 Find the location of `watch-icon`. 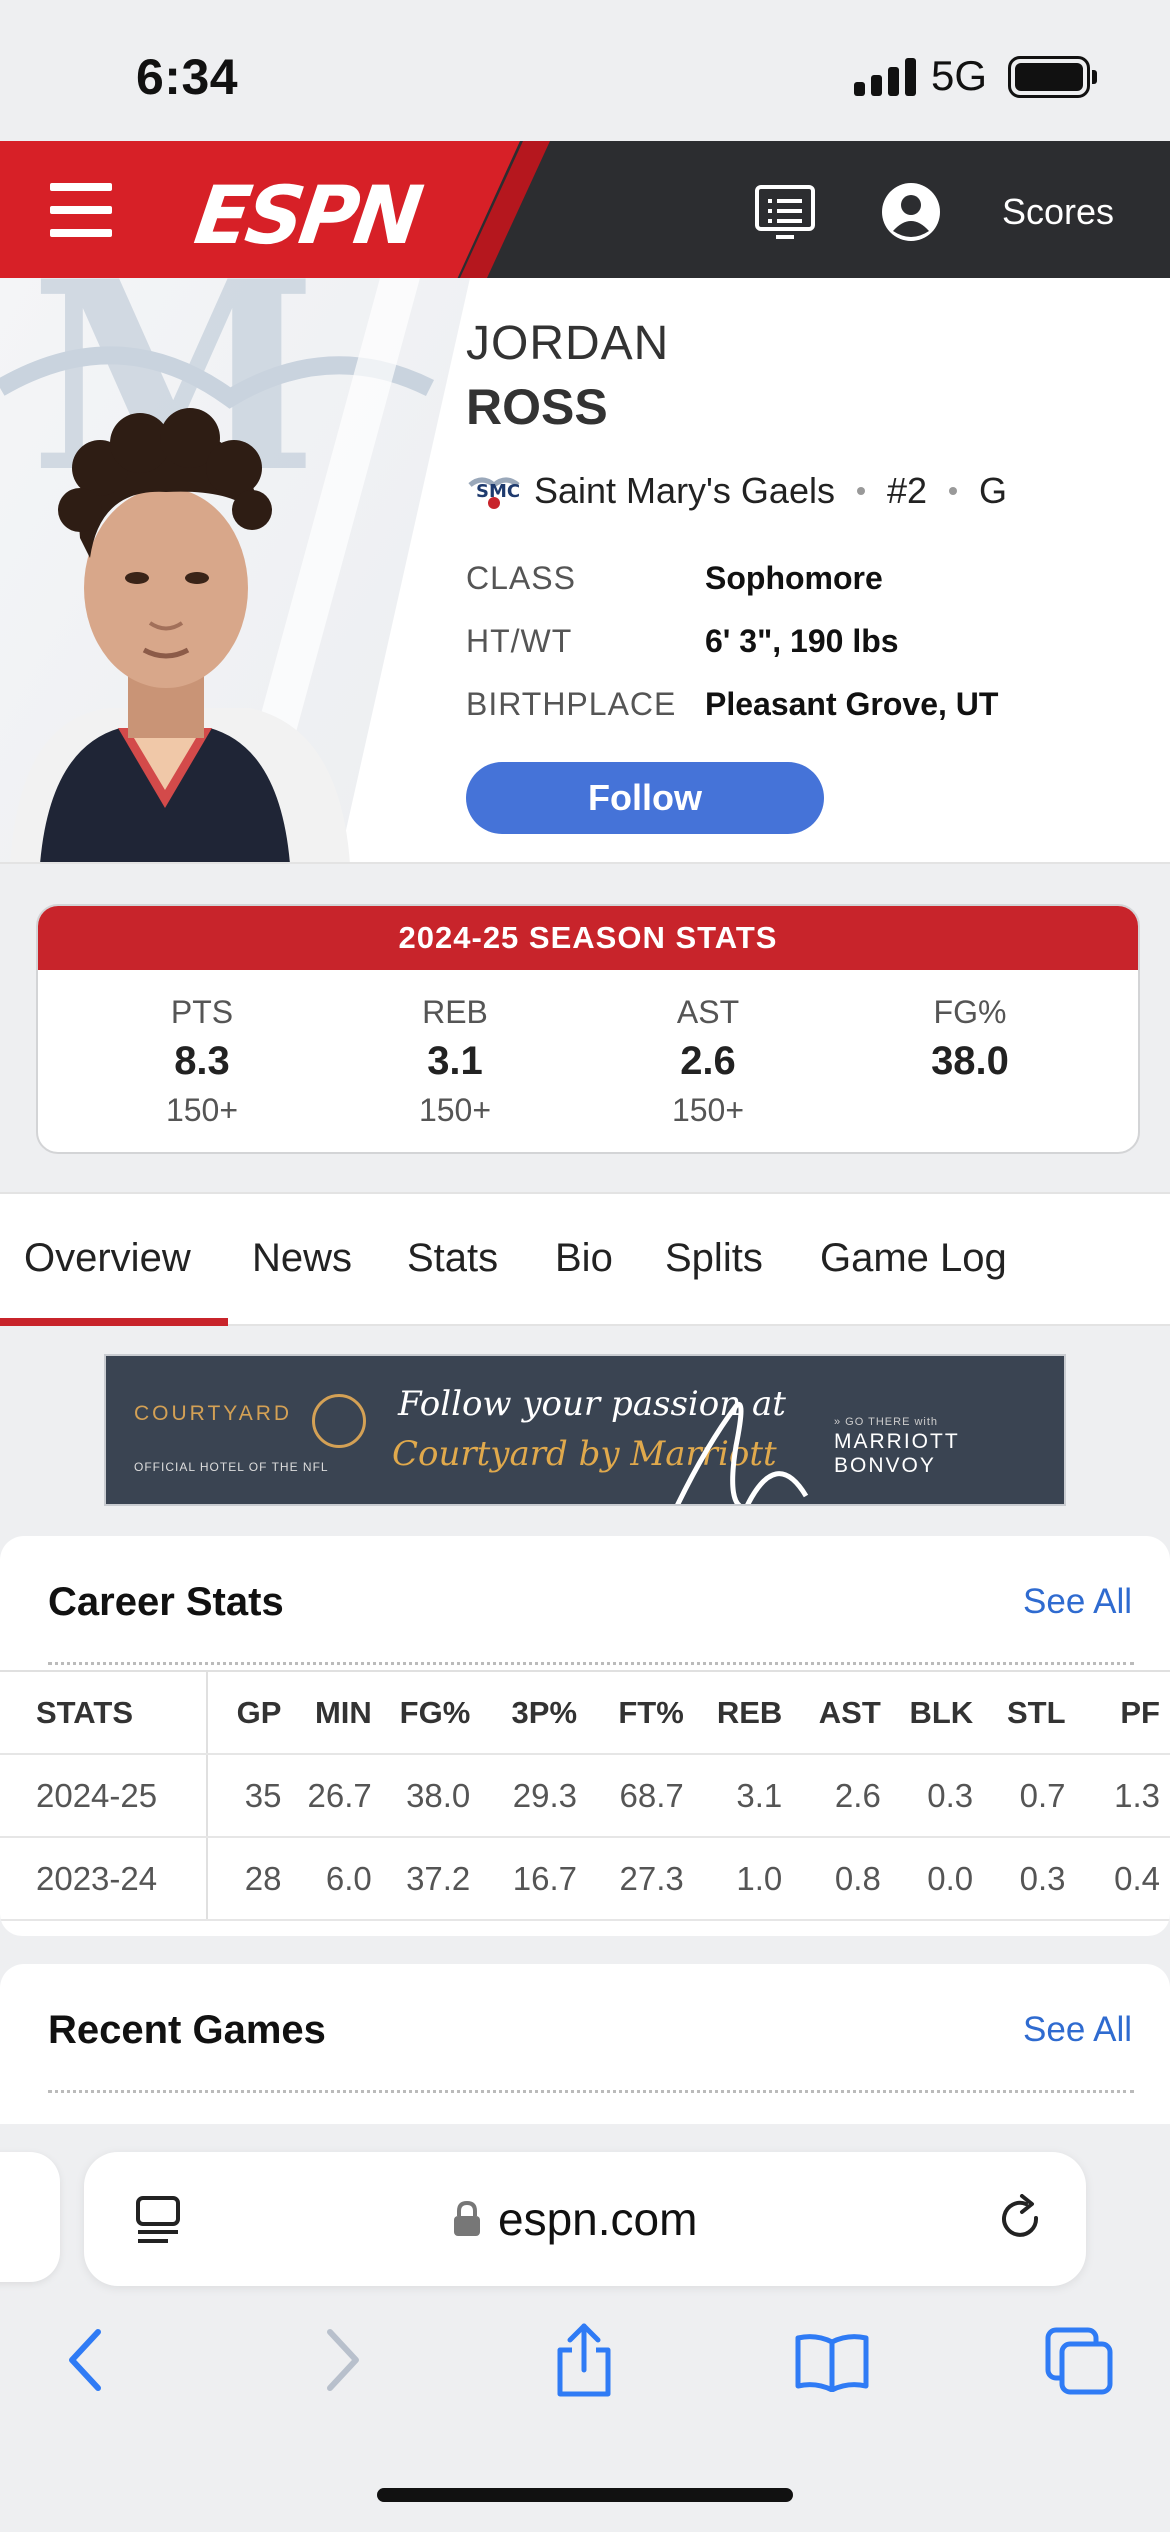

watch-icon is located at coordinates (785, 212).